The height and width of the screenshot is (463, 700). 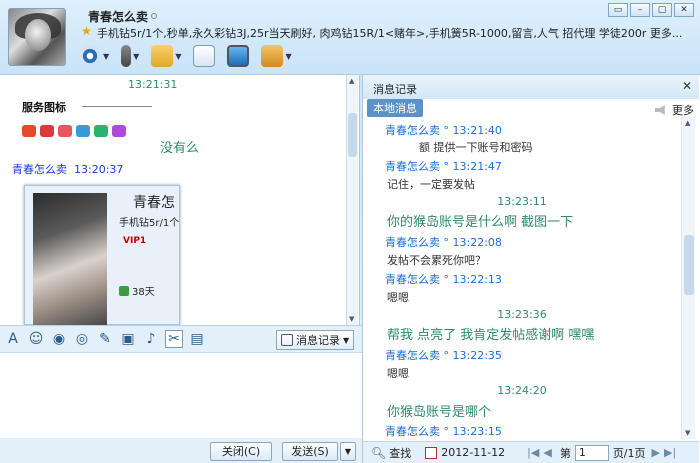 What do you see at coordinates (117, 106) in the screenshot?
I see `divider` at bounding box center [117, 106].